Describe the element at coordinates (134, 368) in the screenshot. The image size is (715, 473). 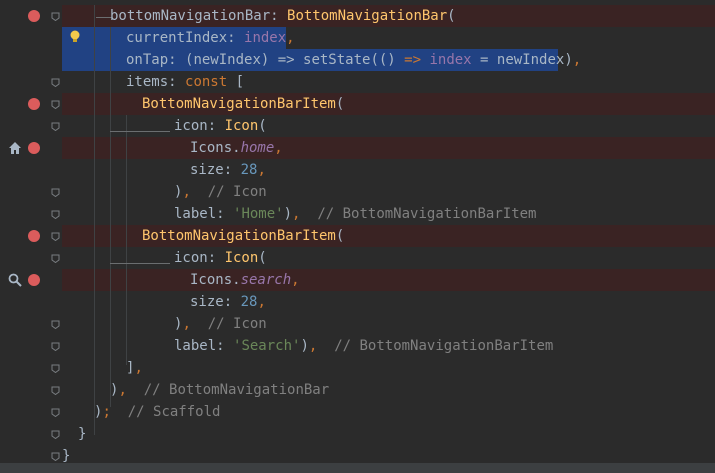
I see `code-line: ],` at that location.